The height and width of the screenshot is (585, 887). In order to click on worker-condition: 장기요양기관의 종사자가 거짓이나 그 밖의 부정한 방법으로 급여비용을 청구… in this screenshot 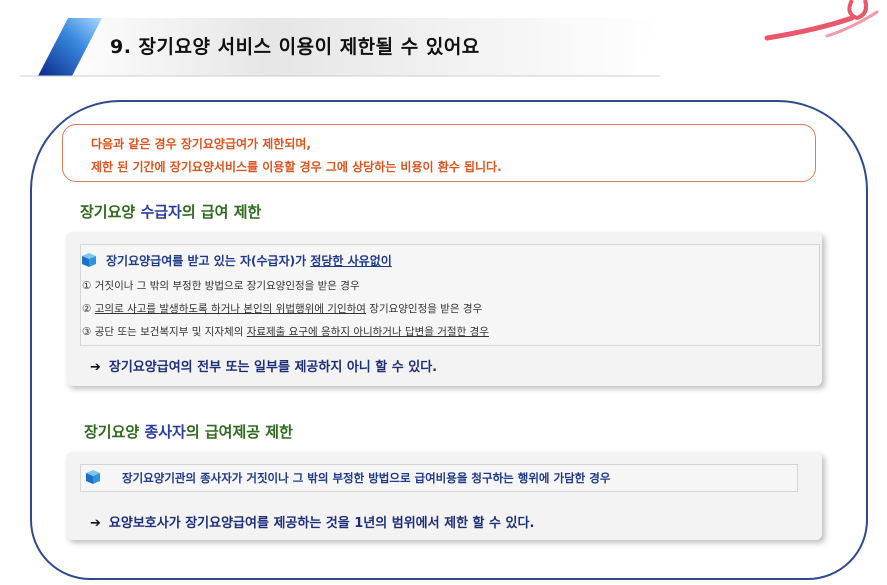, I will do `click(366, 478)`.